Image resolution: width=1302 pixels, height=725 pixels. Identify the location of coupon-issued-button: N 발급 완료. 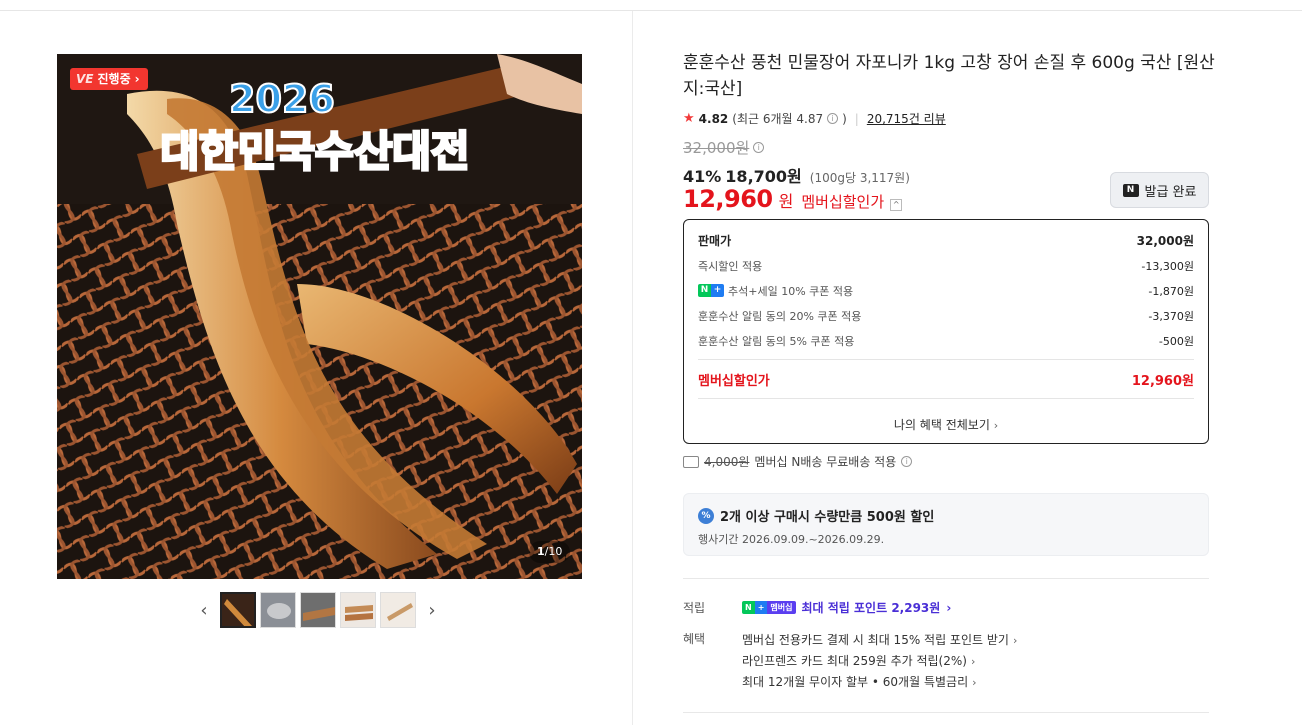
(1159, 190).